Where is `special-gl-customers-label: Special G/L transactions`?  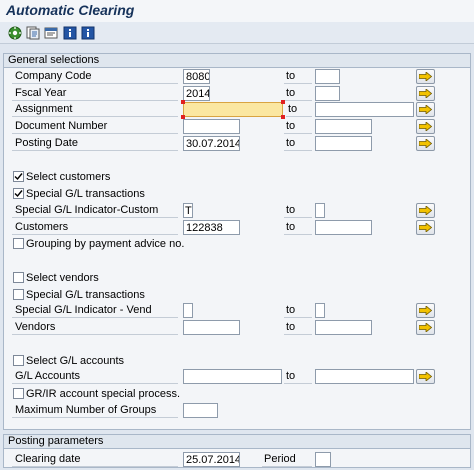
special-gl-customers-label: Special G/L transactions is located at coordinates (85, 194).